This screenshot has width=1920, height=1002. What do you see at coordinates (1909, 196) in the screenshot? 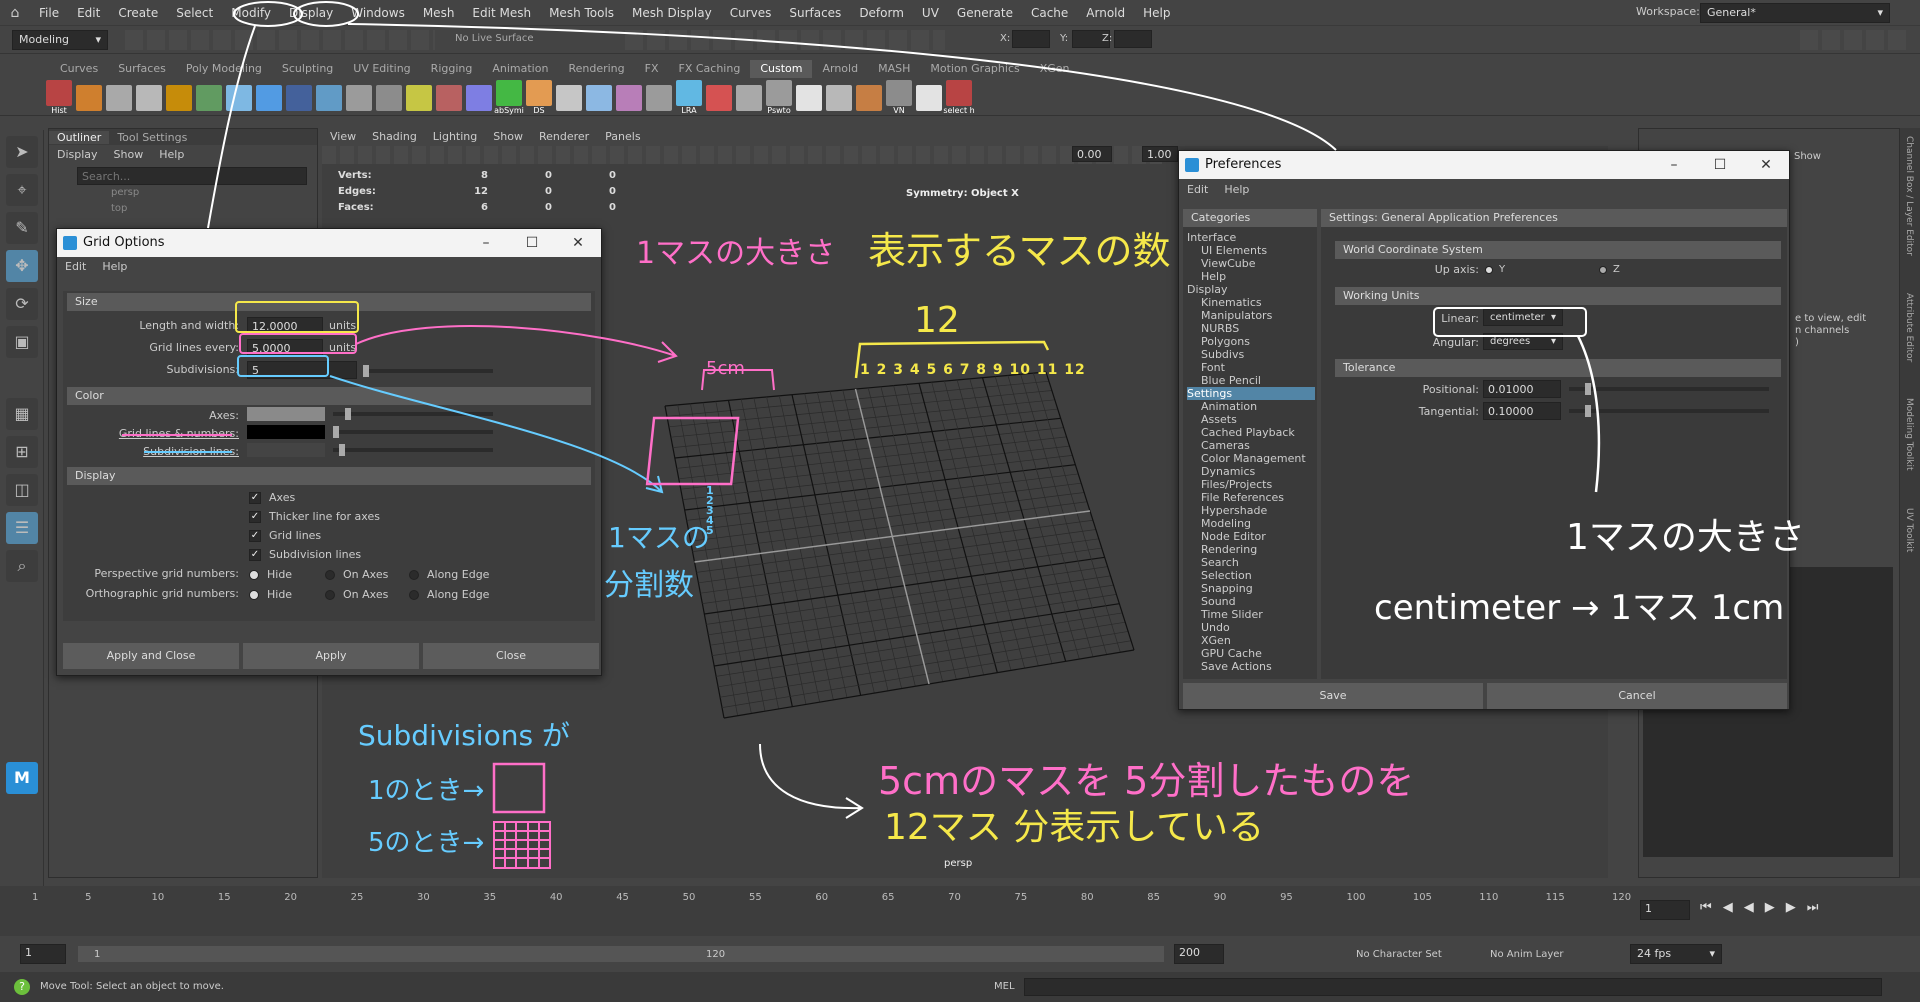
I see `side-tab-channel-box: Channel Box / Layer Editor` at bounding box center [1909, 196].